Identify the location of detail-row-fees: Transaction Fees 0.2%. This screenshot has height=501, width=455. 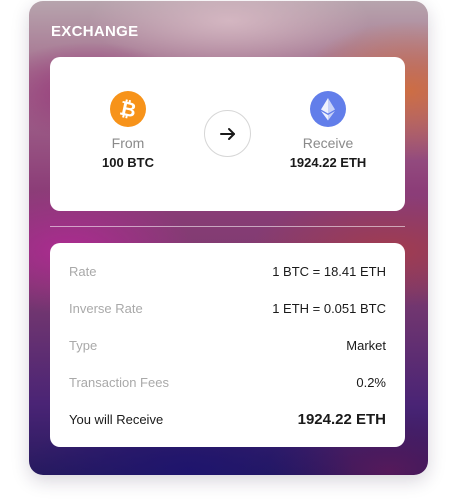
(227, 385).